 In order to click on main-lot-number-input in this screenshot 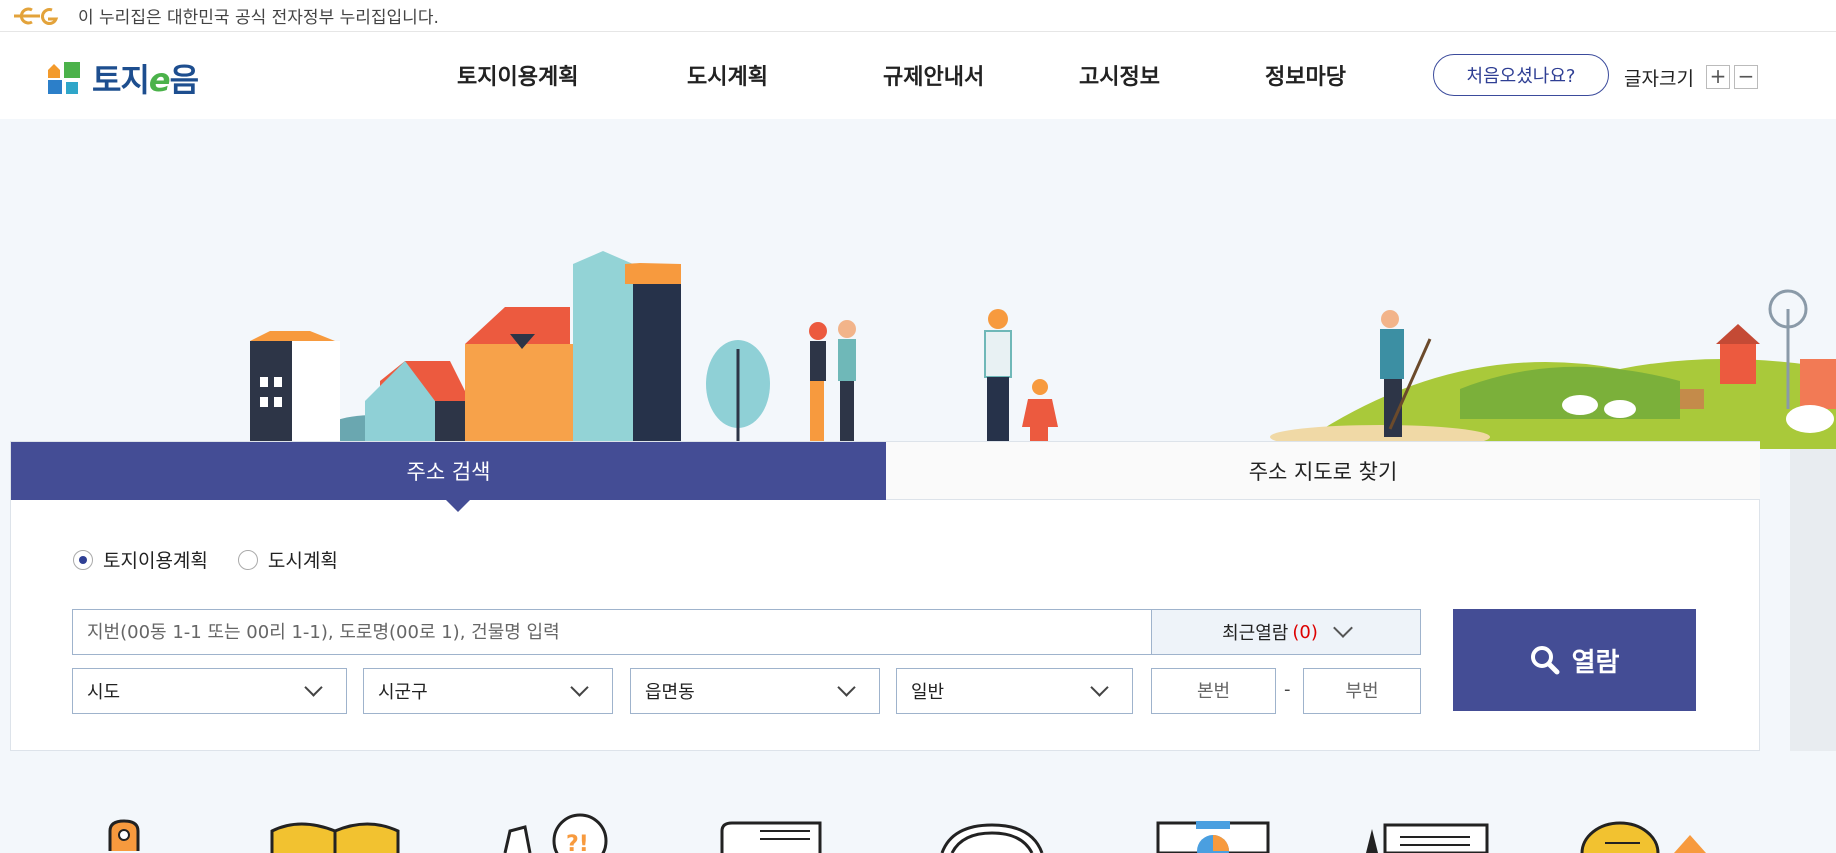, I will do `click(1213, 691)`.